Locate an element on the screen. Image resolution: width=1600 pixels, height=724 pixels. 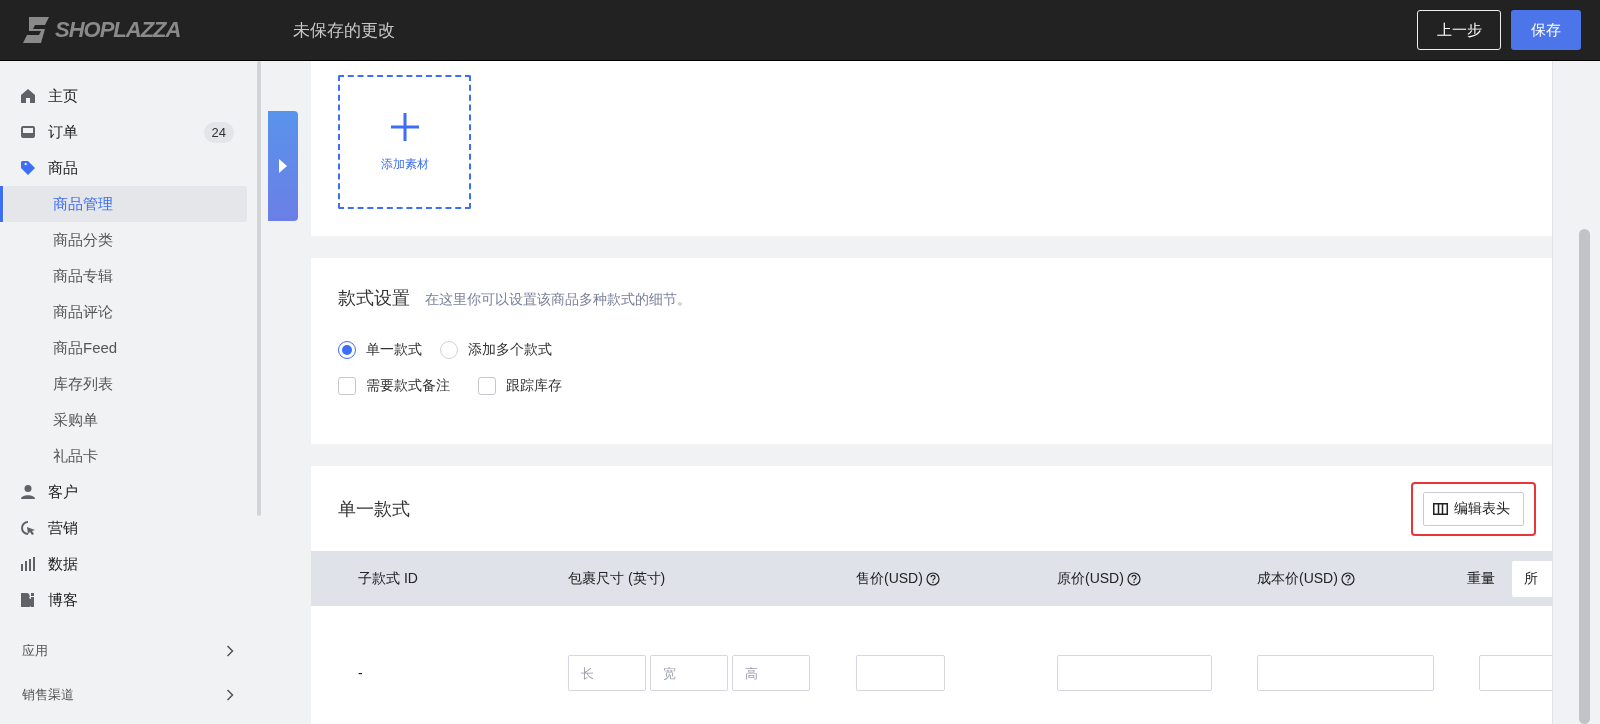
inbox-icon is located at coordinates (28, 132).